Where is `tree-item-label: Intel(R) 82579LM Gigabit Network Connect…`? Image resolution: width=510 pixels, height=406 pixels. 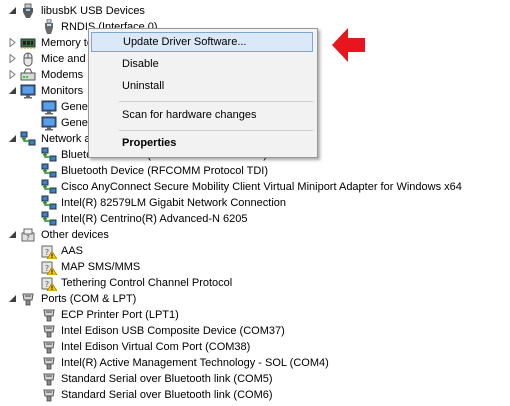
tree-item-label: Intel(R) 82579LM Gigabit Network Connect… is located at coordinates (174, 203).